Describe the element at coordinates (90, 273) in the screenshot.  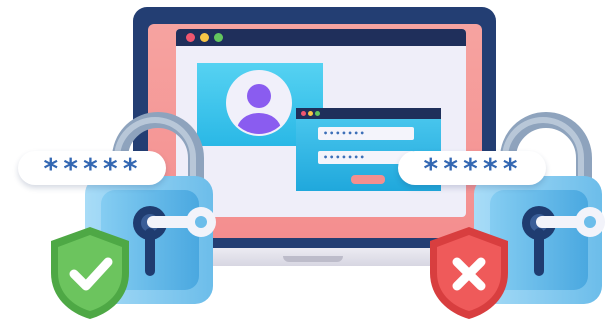
I see `check-icon` at that location.